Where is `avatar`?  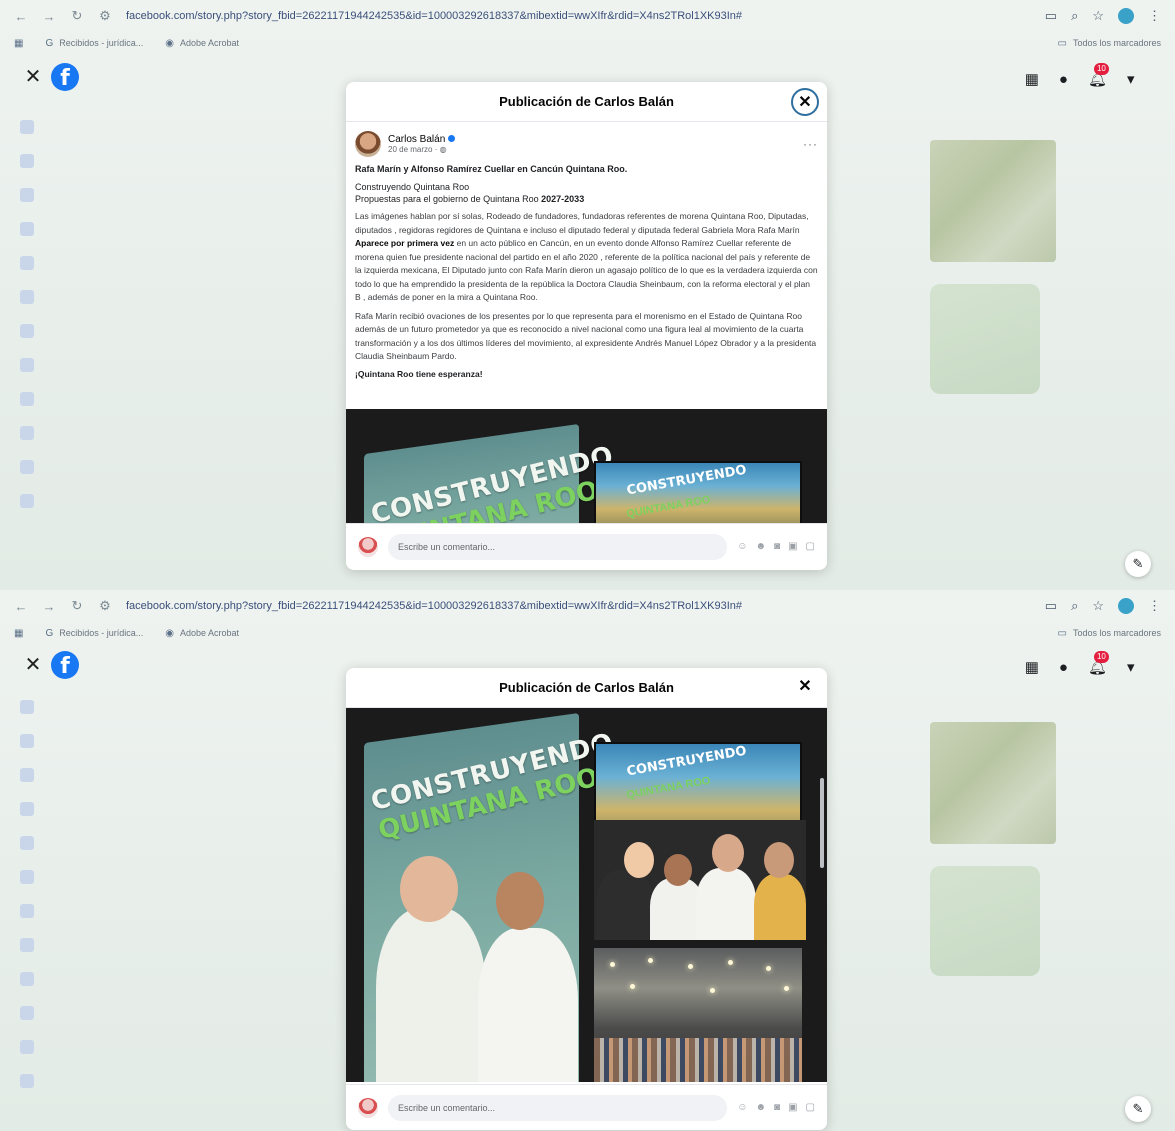 avatar is located at coordinates (368, 144).